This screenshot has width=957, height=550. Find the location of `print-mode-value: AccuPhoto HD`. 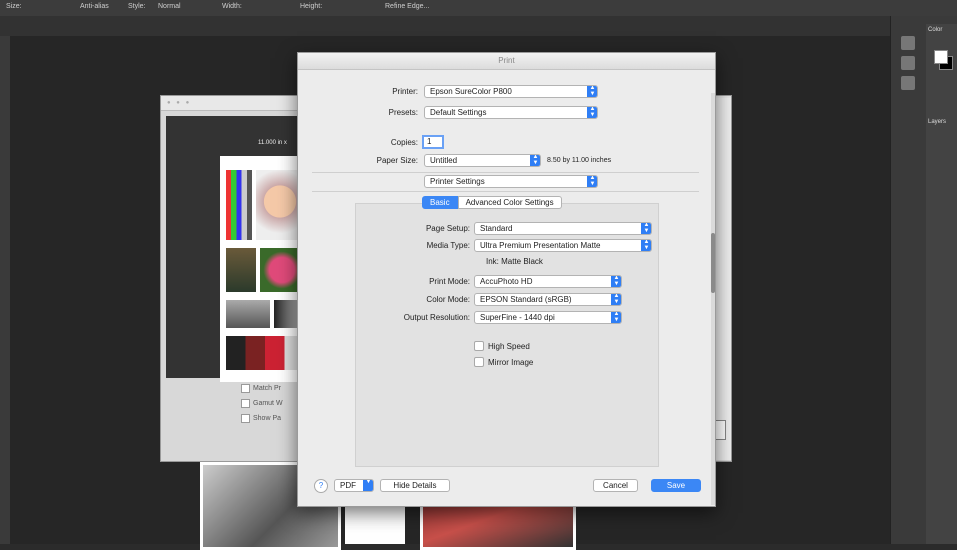

print-mode-value: AccuPhoto HD is located at coordinates (506, 281).